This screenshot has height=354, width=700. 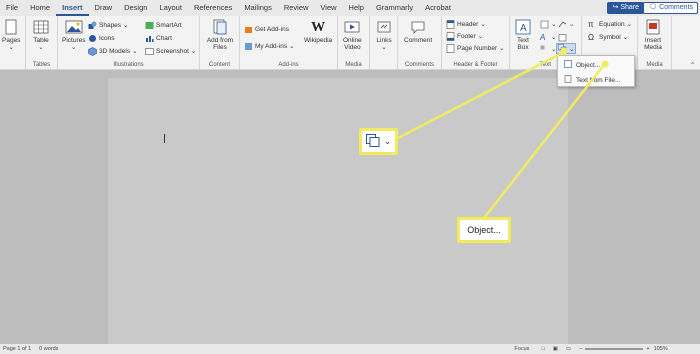 I want to click on drop-cap-icon, so click(x=544, y=49).